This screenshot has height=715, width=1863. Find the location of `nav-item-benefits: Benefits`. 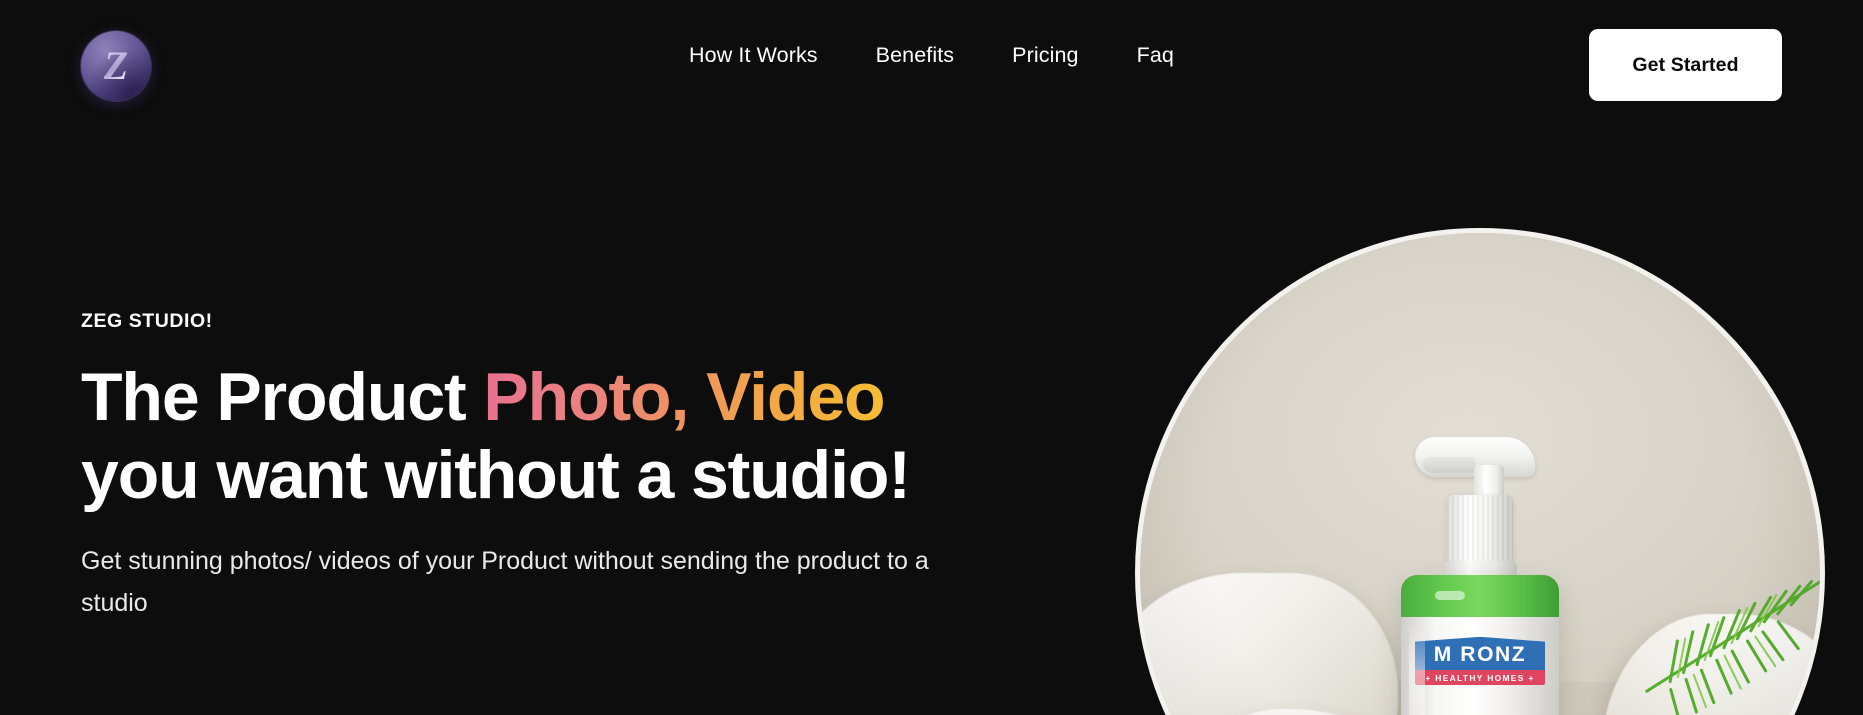

nav-item-benefits: Benefits is located at coordinates (915, 56).